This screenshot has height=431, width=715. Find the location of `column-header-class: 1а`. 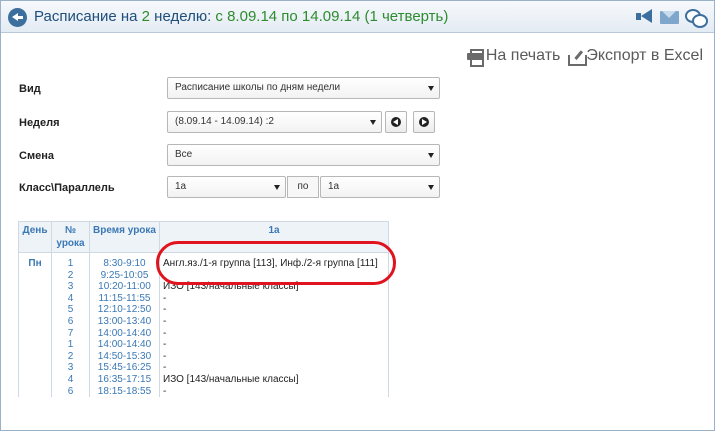

column-header-class: 1а is located at coordinates (274, 237).